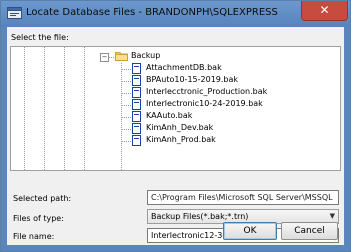 Image resolution: width=351 pixels, height=252 pixels. I want to click on close-button: ✕, so click(324, 11).